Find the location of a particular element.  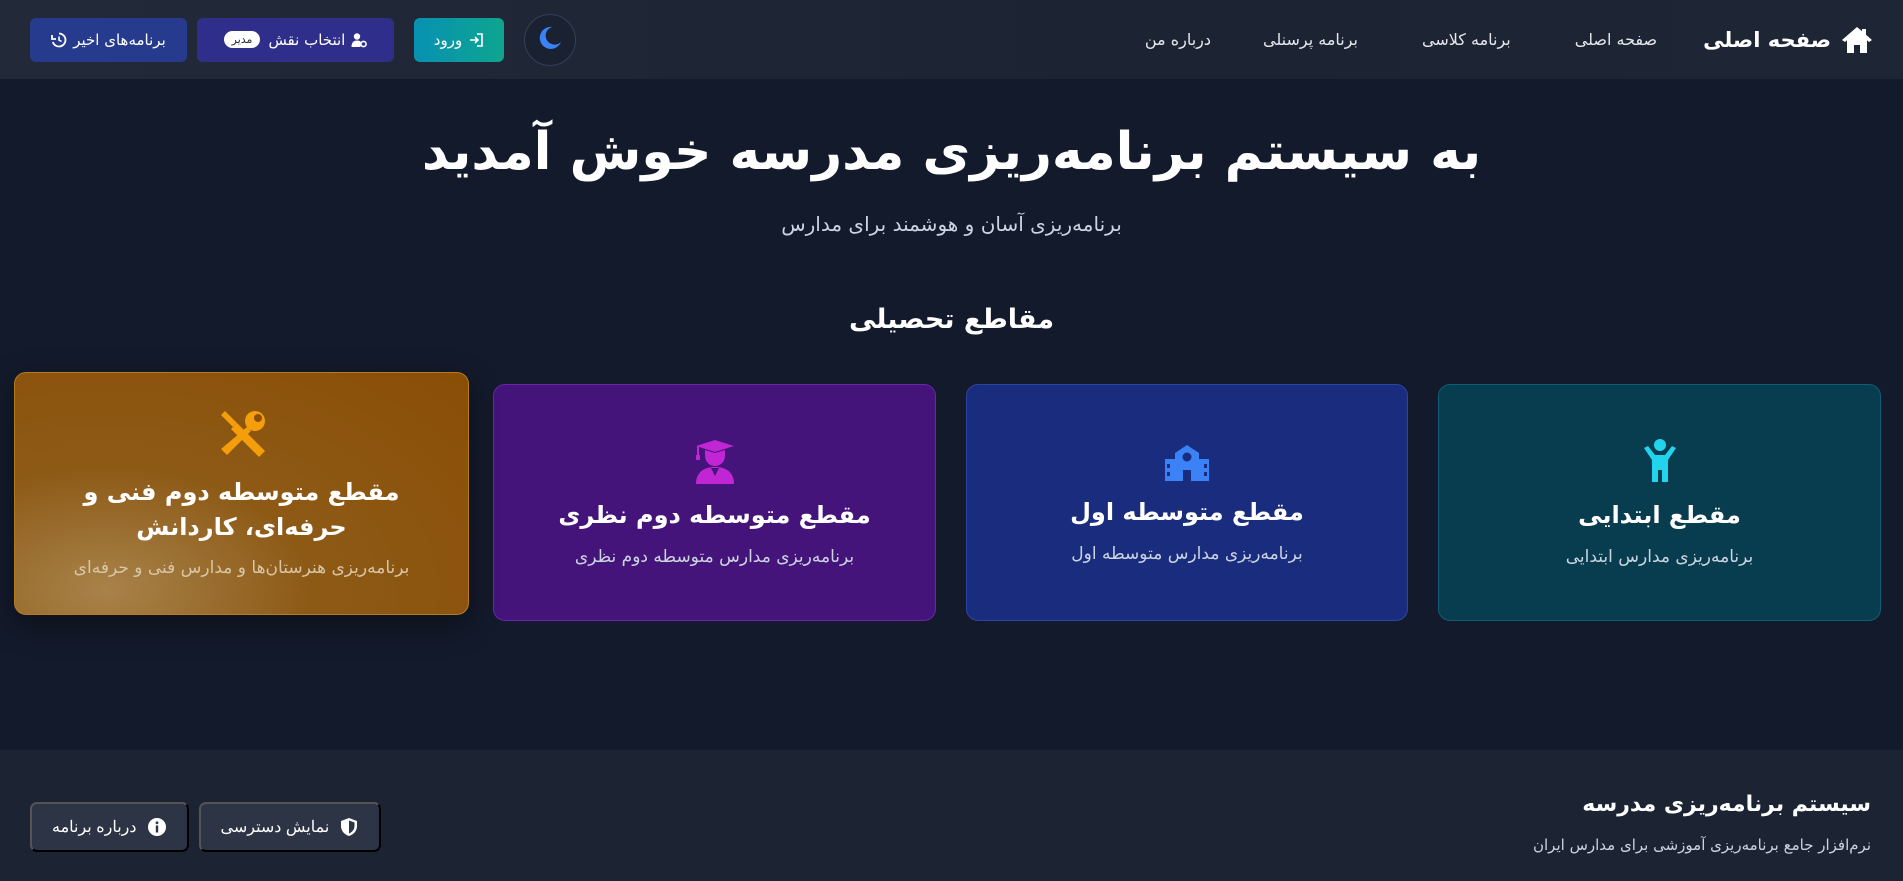

nav-left: برنامه‌های اخیر مدیر انتخاب نقش ورود is located at coordinates (303, 39).